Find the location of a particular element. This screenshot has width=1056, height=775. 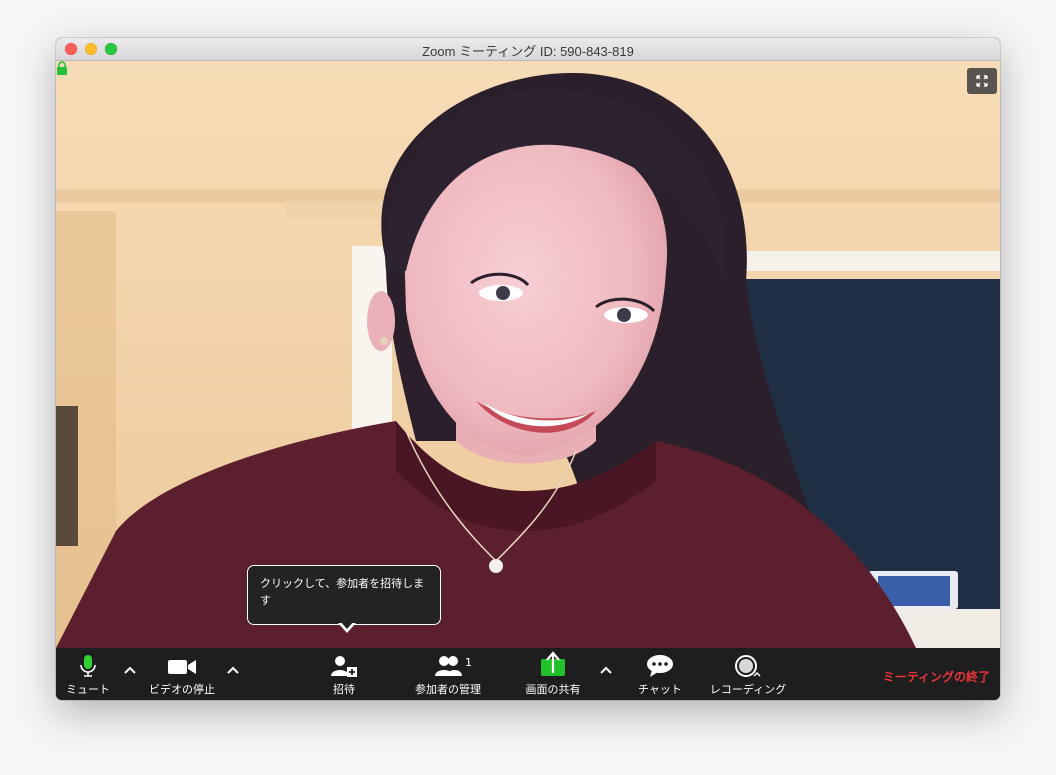

mute-button: ミュート is located at coordinates (88, 674).